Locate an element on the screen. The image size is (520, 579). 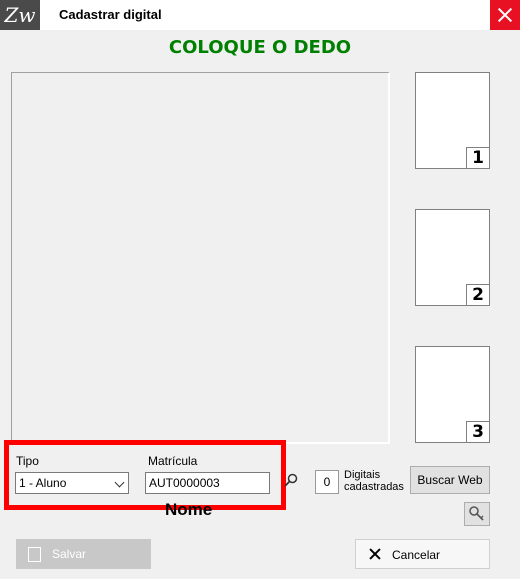
nome-label: Nome is located at coordinates (189, 509).